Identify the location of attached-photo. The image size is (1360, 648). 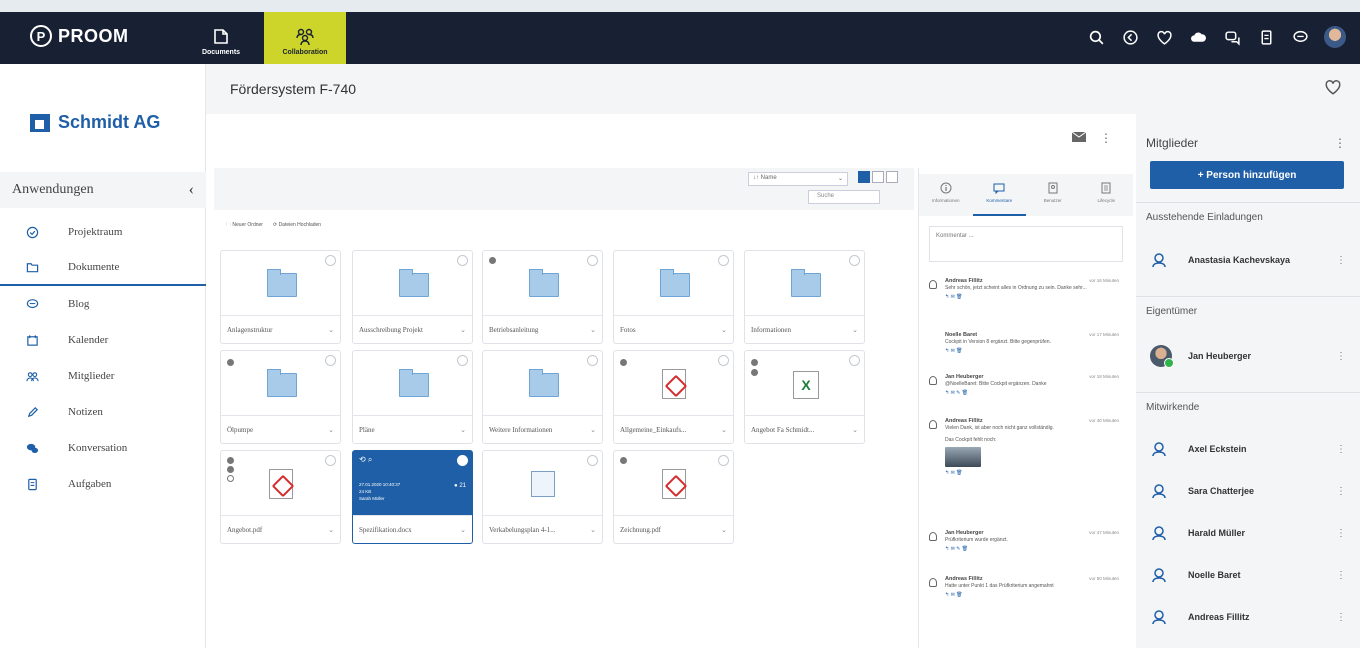
(963, 457).